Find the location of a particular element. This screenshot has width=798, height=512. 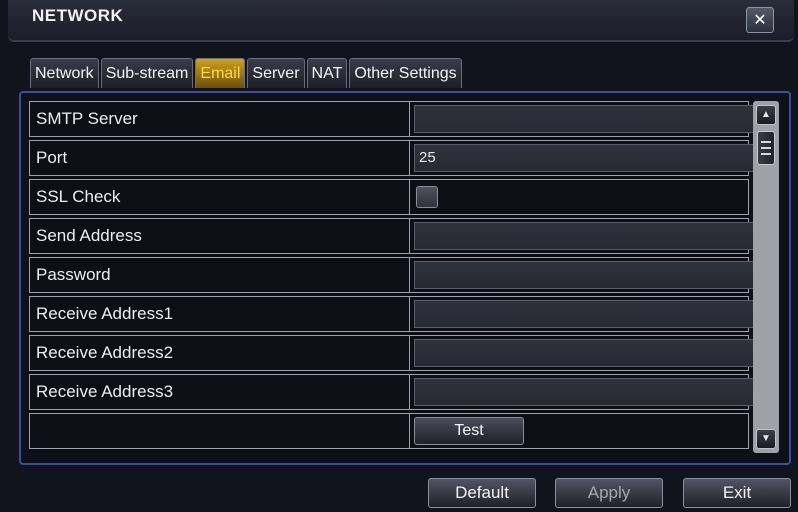

row-receive-address1: Receive Address1 is located at coordinates (391, 314).